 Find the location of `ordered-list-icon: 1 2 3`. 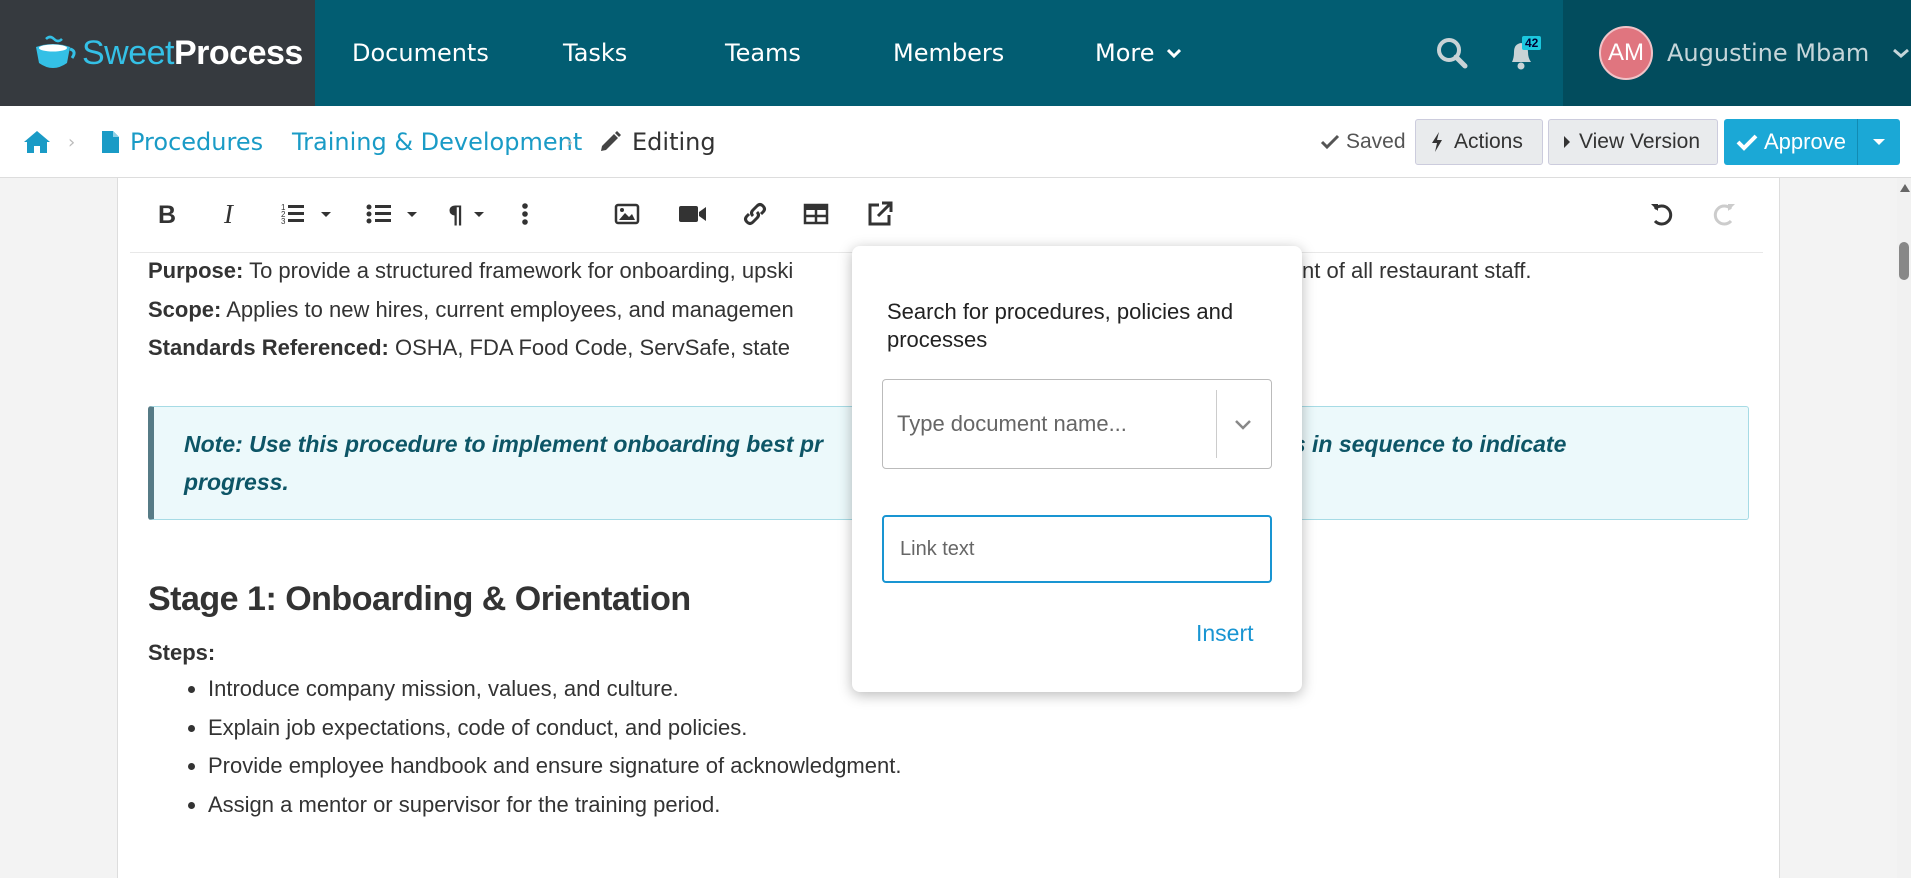

ordered-list-icon: 1 2 3 is located at coordinates (309, 214).